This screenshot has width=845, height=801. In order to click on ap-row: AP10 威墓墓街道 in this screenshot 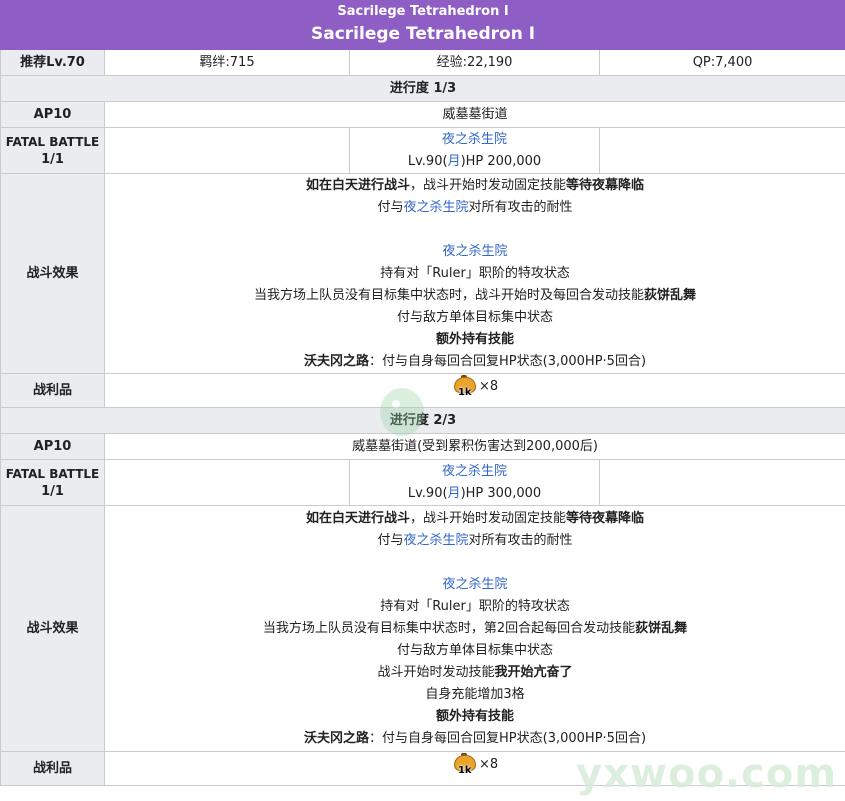, I will do `click(422, 114)`.